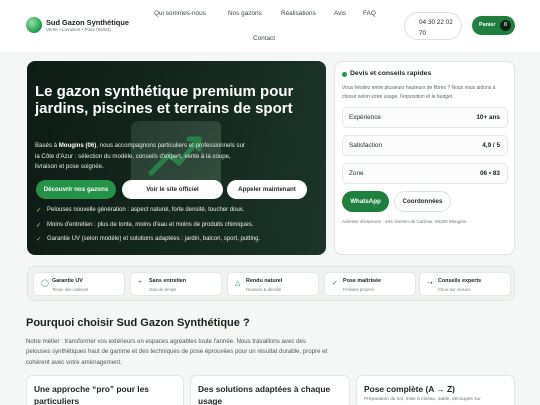  I want to click on cart-count-badge: 0, so click(505, 25).